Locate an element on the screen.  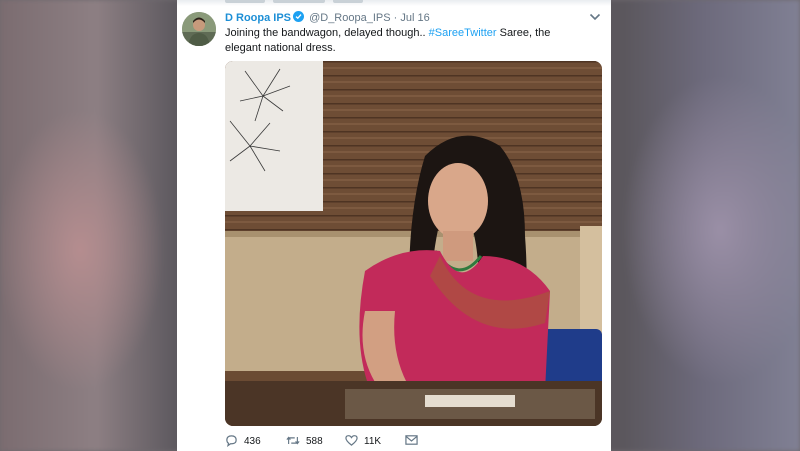
like-button: 11K is located at coordinates (363, 441).